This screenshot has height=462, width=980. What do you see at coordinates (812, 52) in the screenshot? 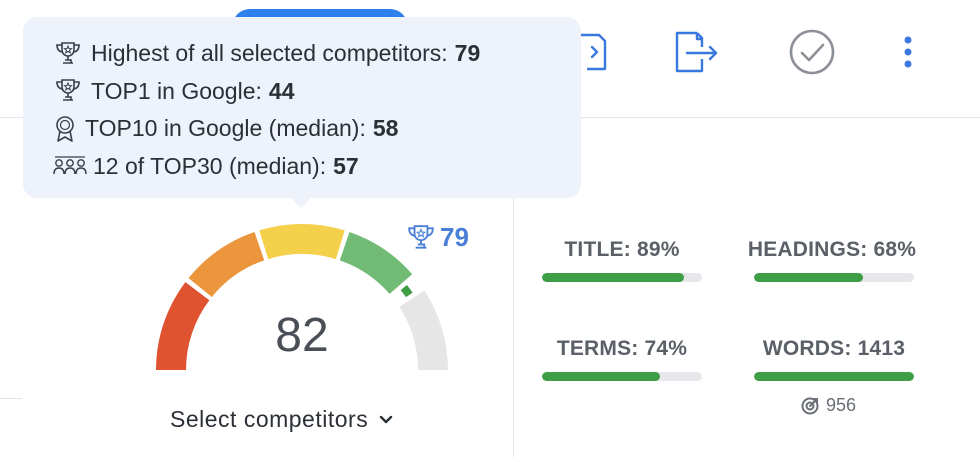
I see `check-circle-icon` at bounding box center [812, 52].